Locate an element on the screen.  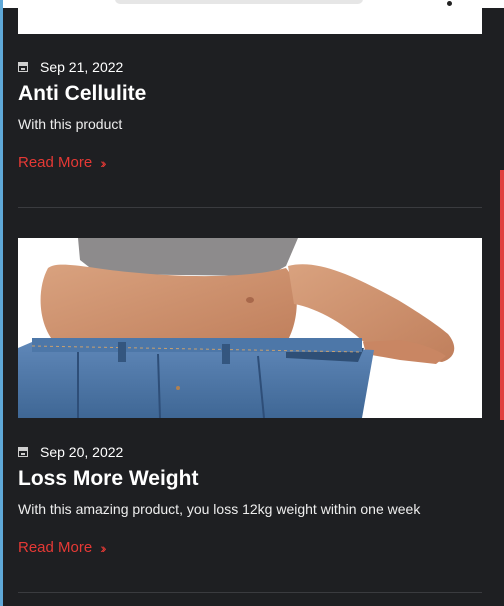
post-date: Sep 20, 2022 is located at coordinates (82, 452).